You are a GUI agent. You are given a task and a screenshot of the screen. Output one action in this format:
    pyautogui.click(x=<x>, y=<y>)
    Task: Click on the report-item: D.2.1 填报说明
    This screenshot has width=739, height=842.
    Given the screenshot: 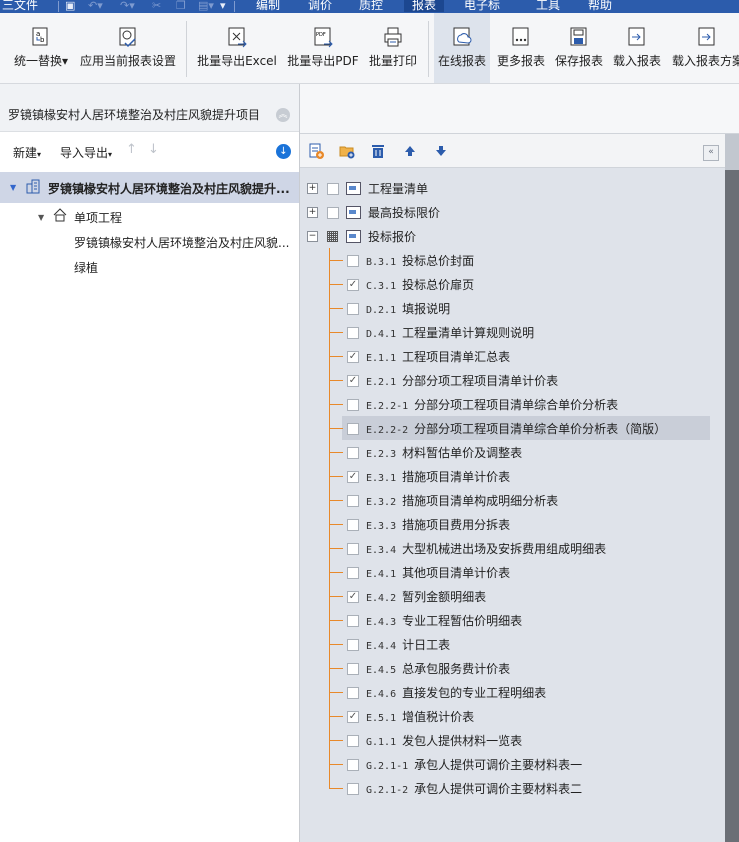 What is the action you would take?
    pyautogui.click(x=408, y=308)
    